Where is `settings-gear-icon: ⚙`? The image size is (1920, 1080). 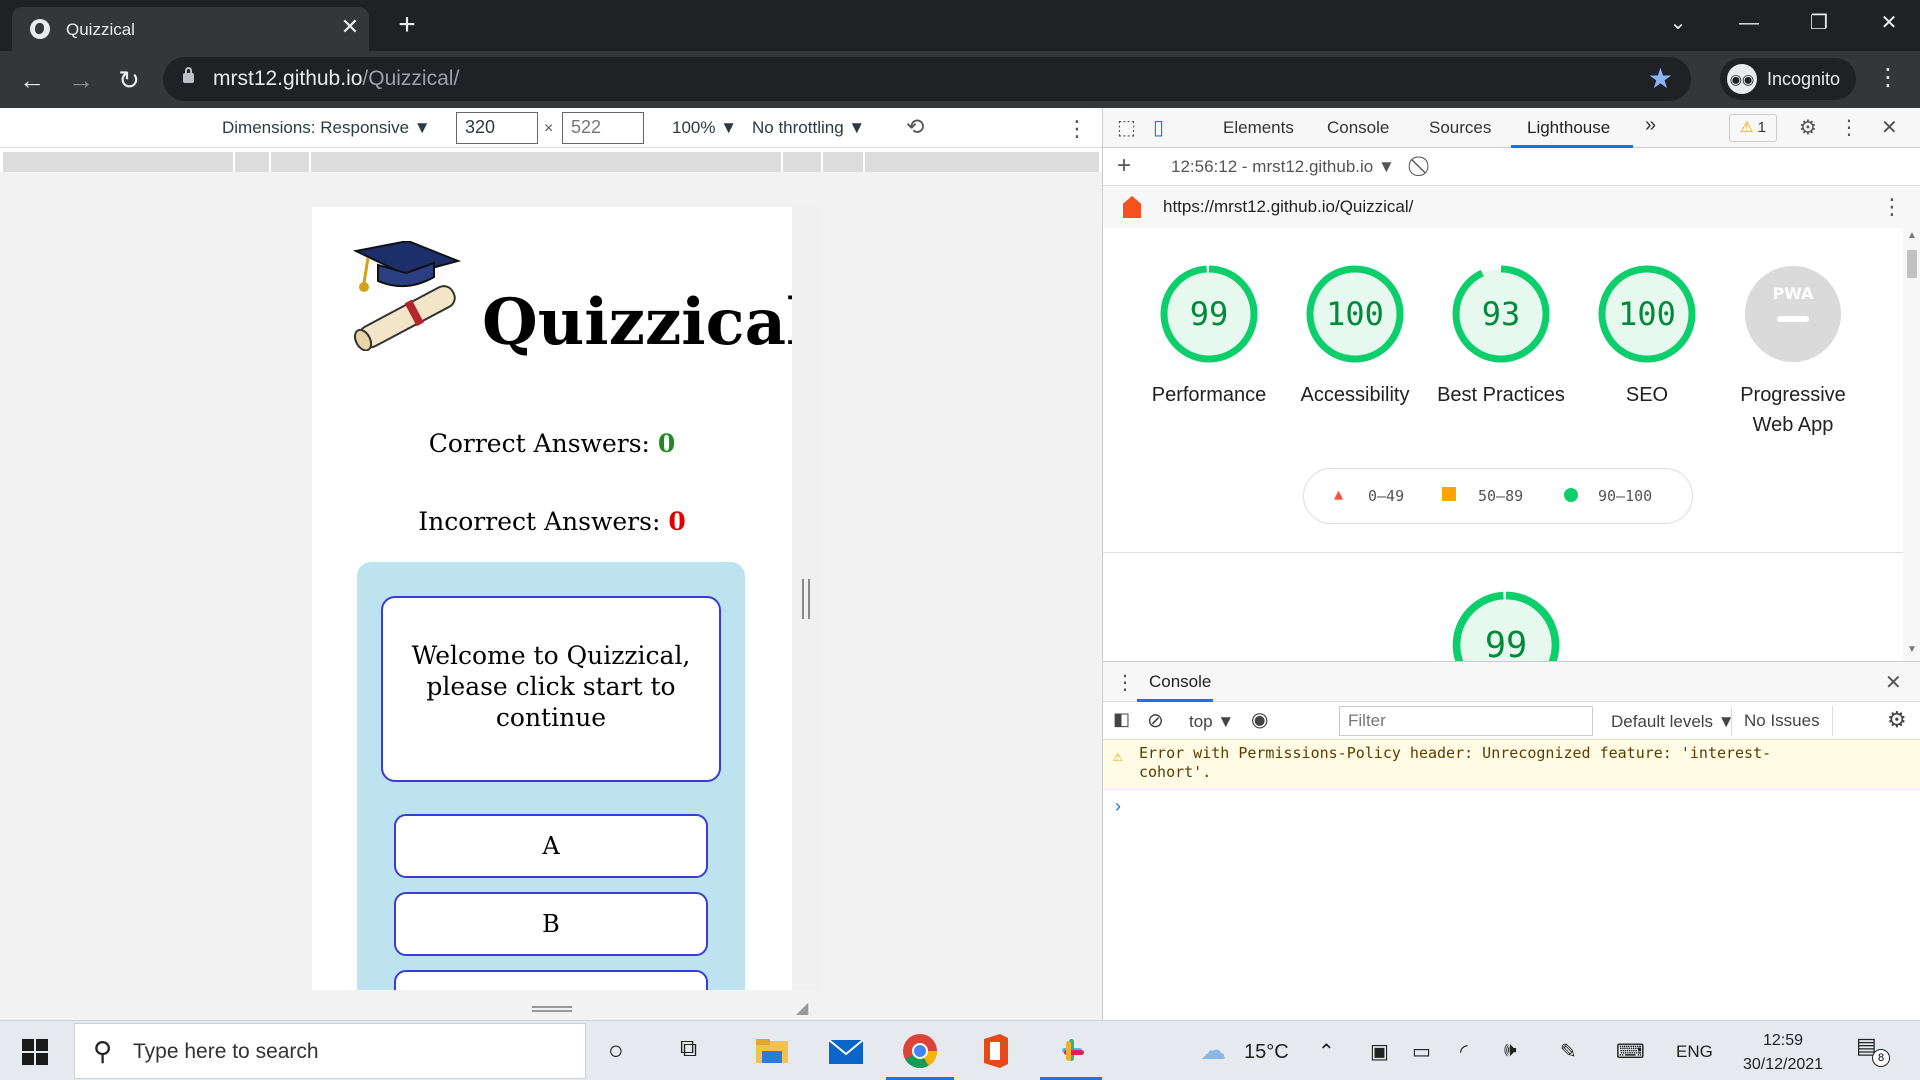 settings-gear-icon: ⚙ is located at coordinates (1808, 127).